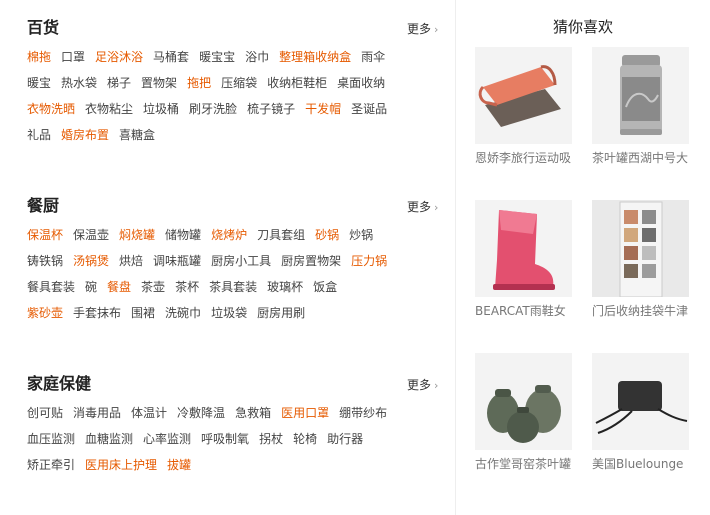  What do you see at coordinates (97, 313) in the screenshot?
I see `tag-link: 手套抹布` at bounding box center [97, 313].